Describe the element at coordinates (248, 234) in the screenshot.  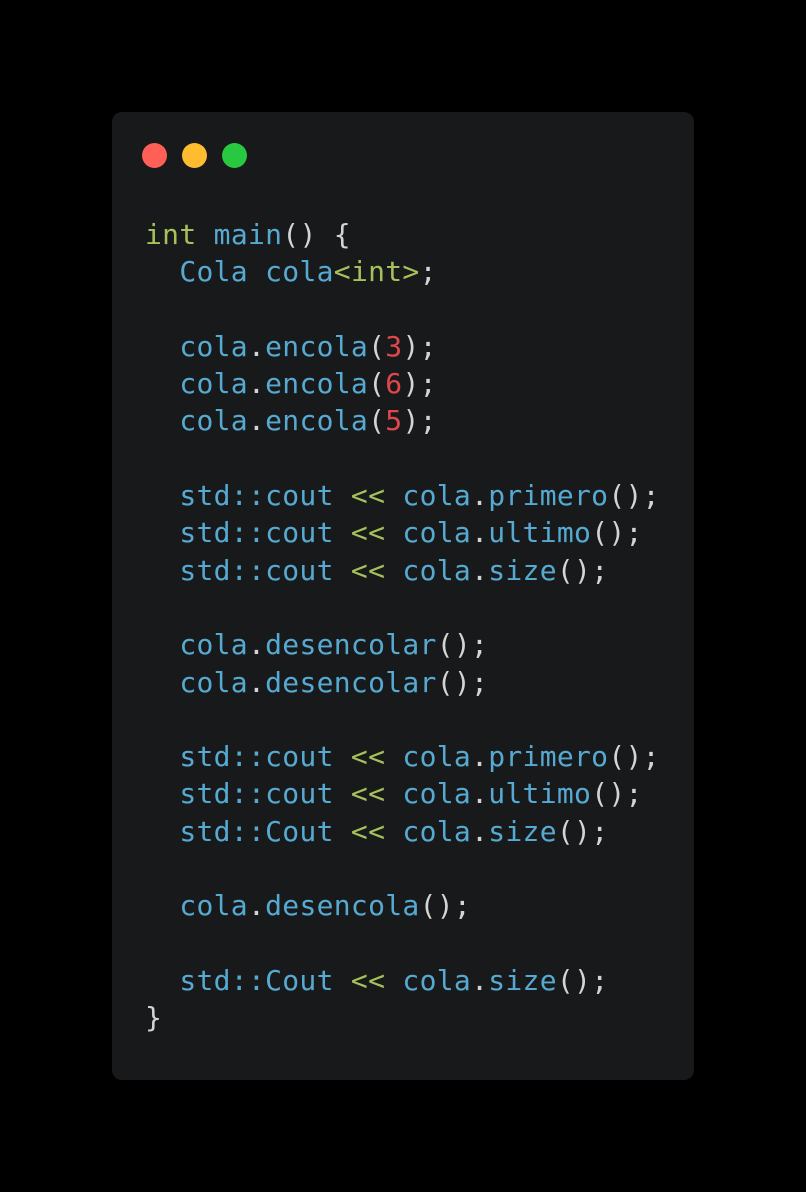
I see `code-token: main` at that location.